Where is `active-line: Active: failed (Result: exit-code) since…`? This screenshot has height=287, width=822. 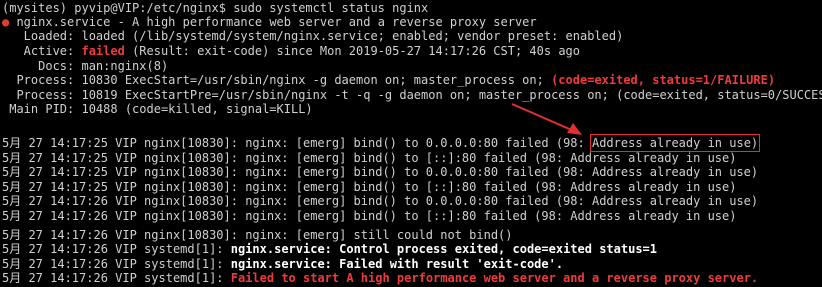
active-line: Active: failed (Result: exit-code) since… is located at coordinates (291, 51).